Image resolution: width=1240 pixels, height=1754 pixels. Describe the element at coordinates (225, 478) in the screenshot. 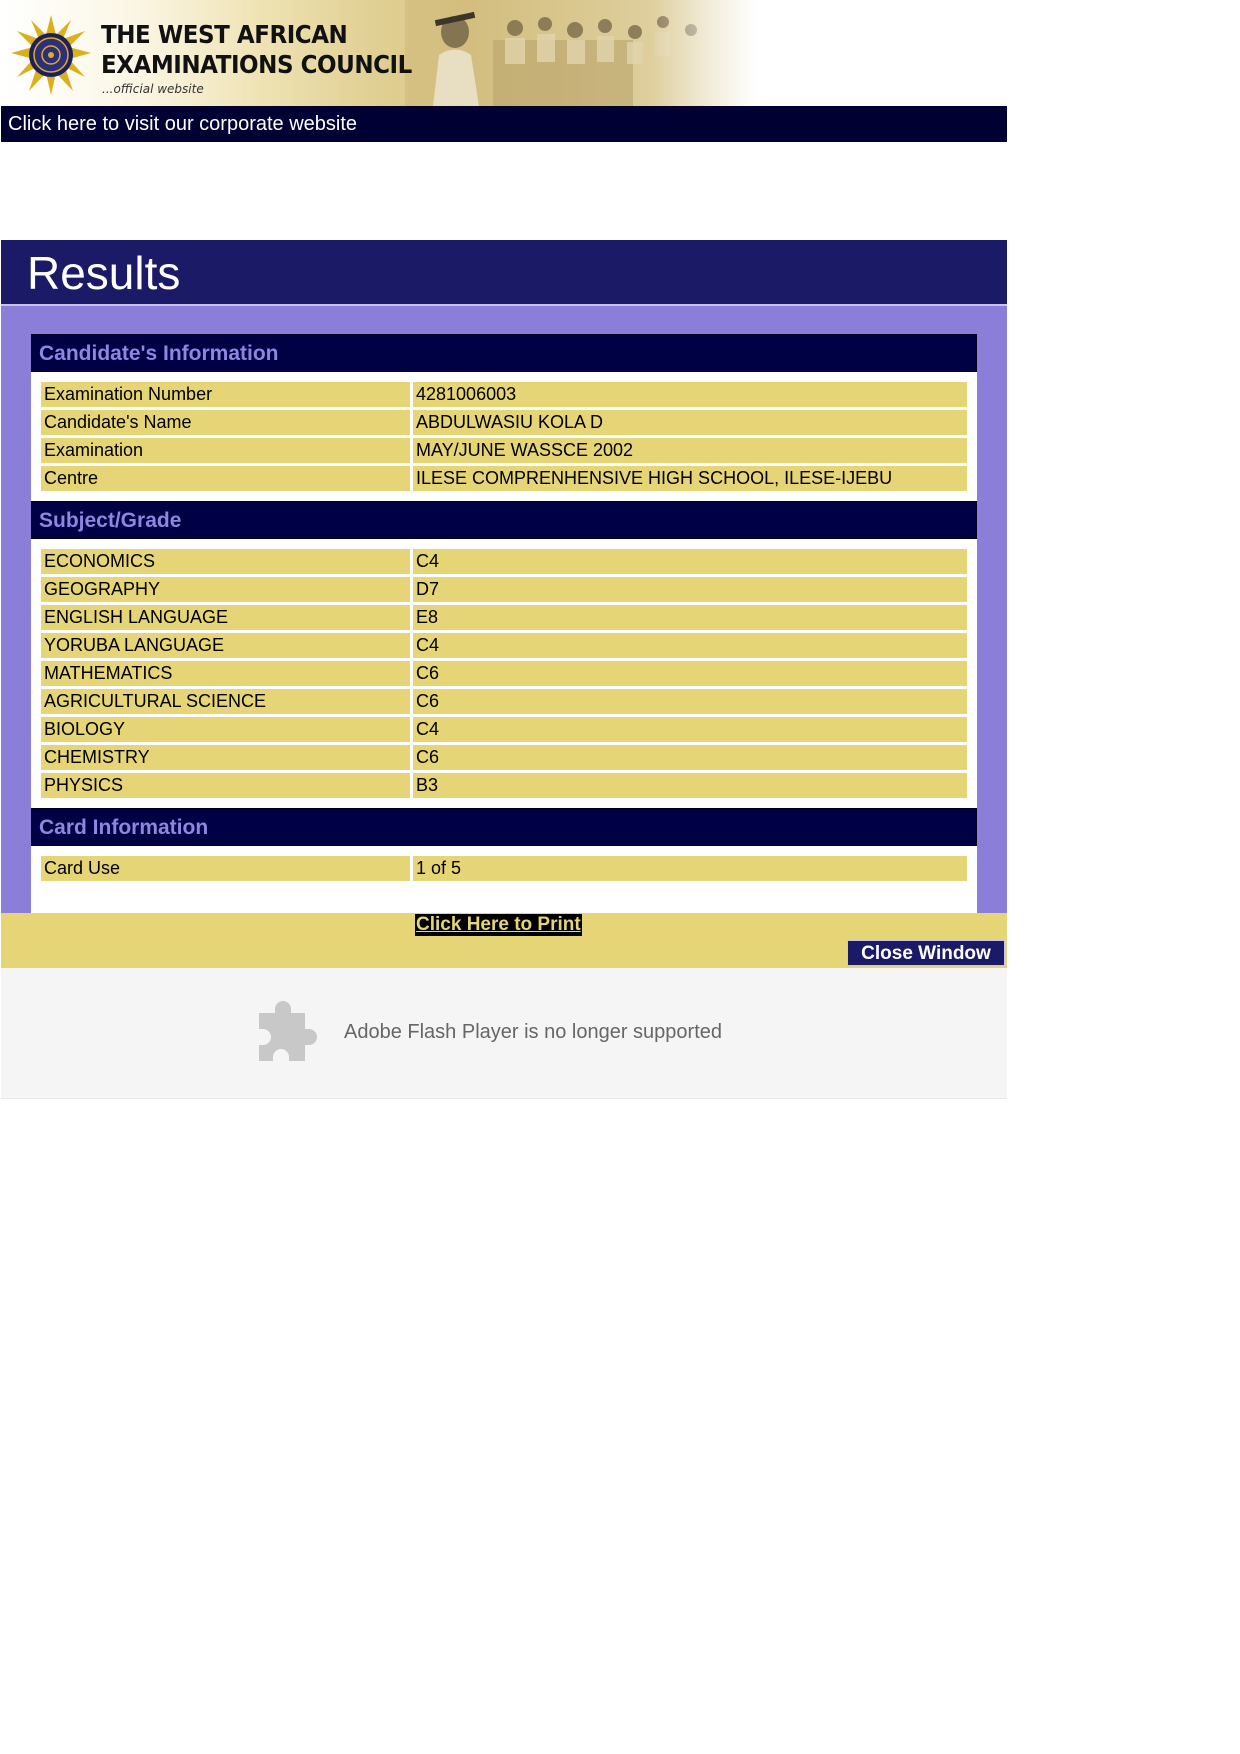

I see `row-label: Centre` at that location.